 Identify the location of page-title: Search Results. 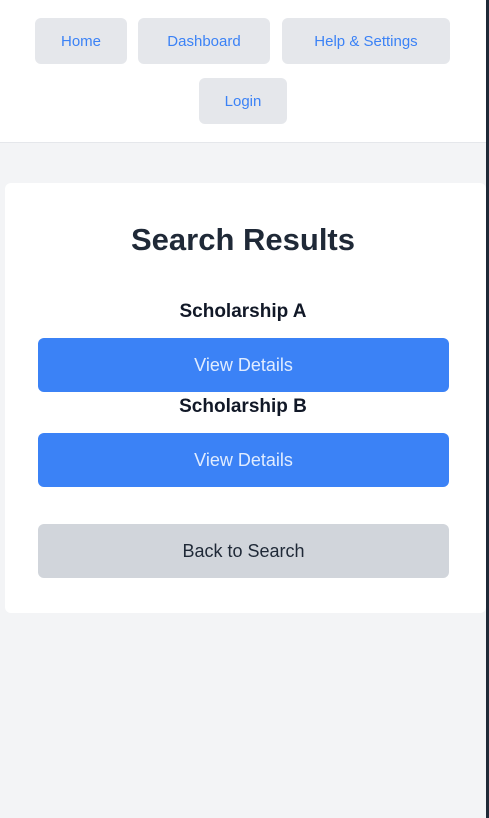
(243, 239).